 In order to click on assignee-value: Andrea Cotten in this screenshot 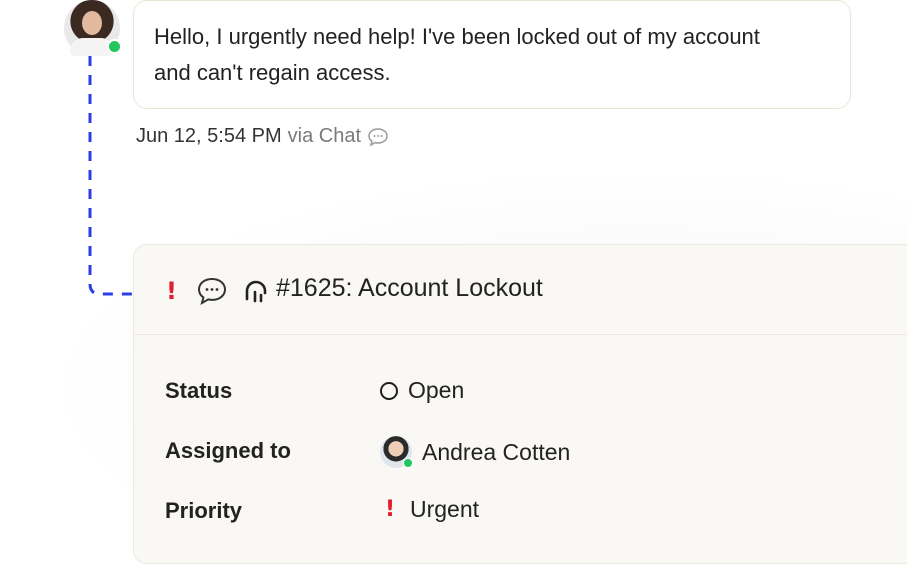, I will do `click(475, 452)`.